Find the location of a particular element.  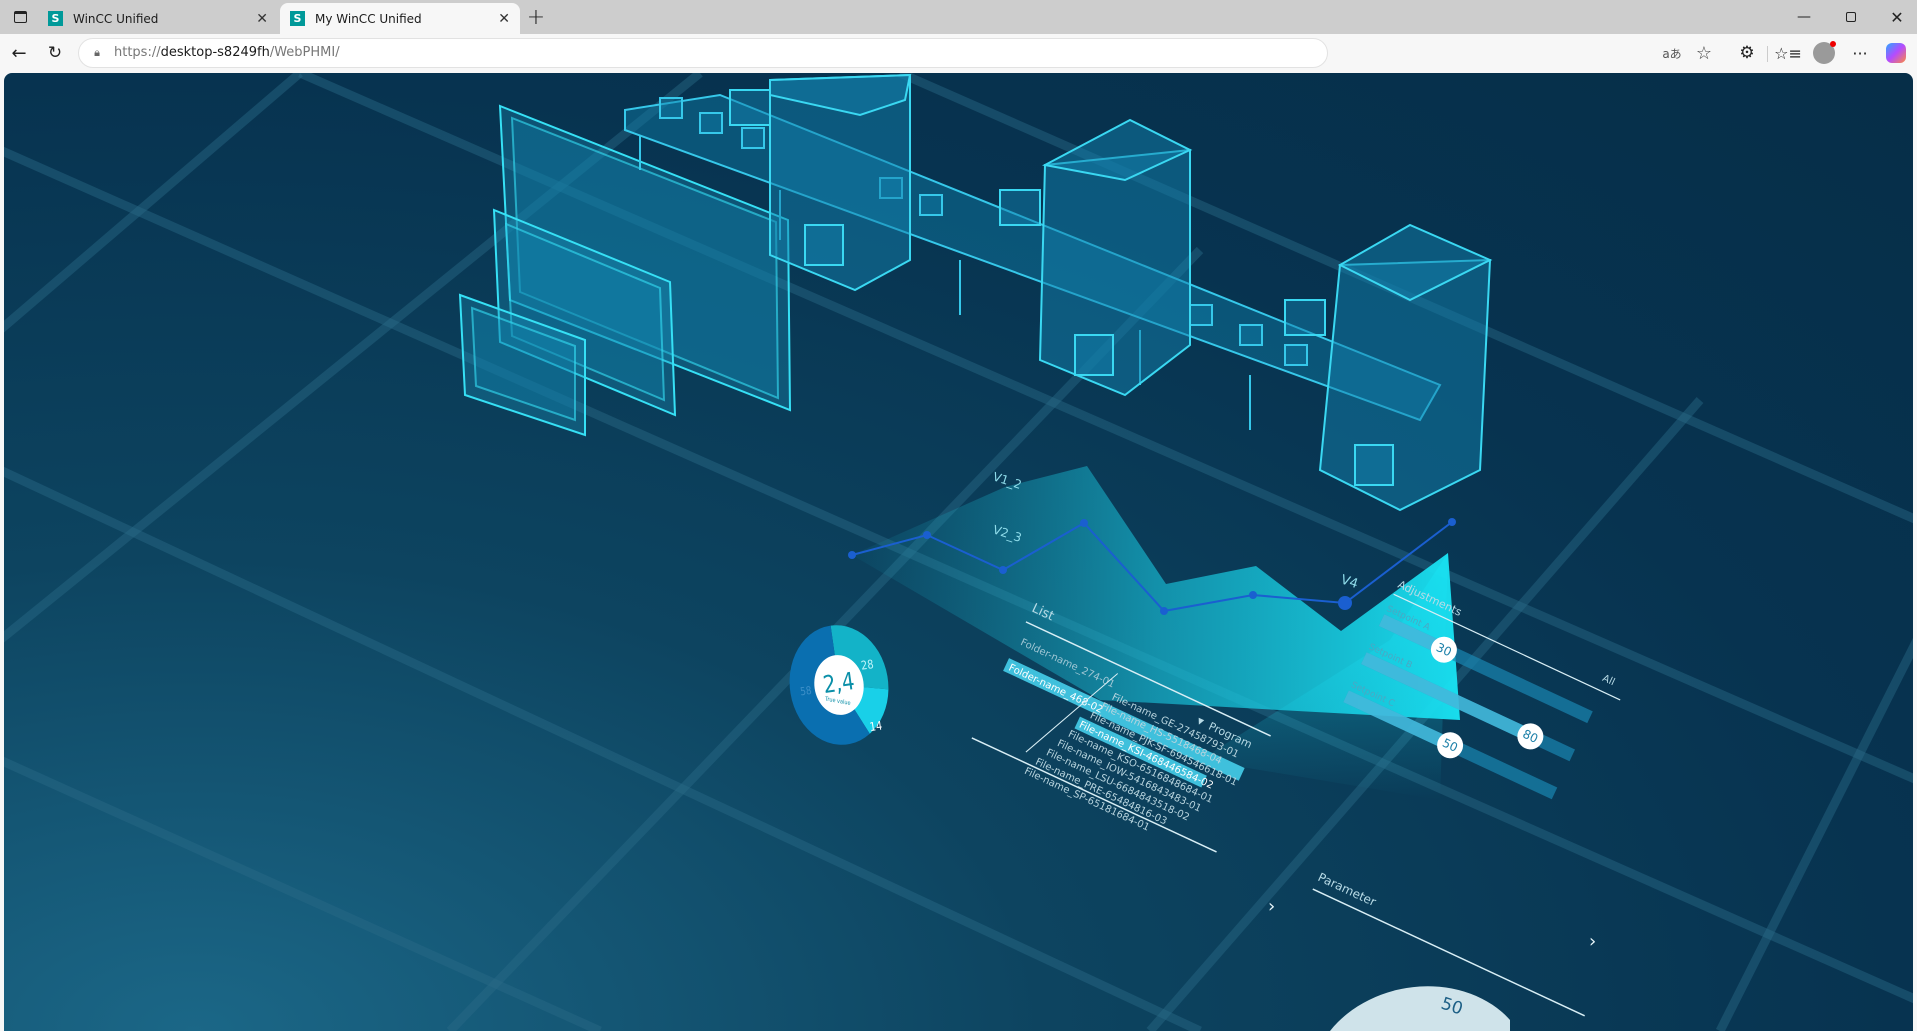

refresh-button: ↻ is located at coordinates (55, 53).